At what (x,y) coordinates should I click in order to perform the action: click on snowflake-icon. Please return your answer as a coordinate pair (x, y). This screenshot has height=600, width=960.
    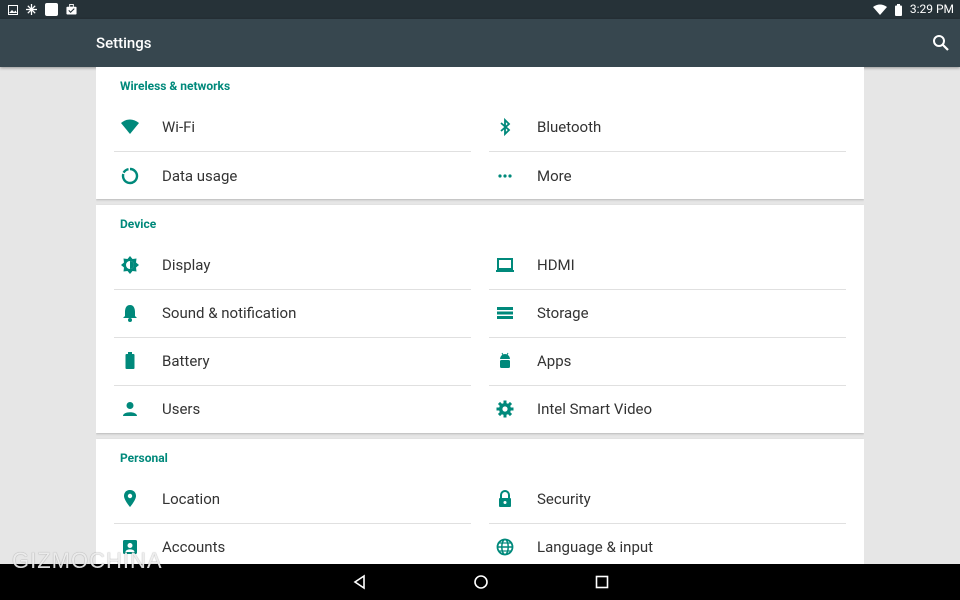
    Looking at the image, I should click on (31, 9).